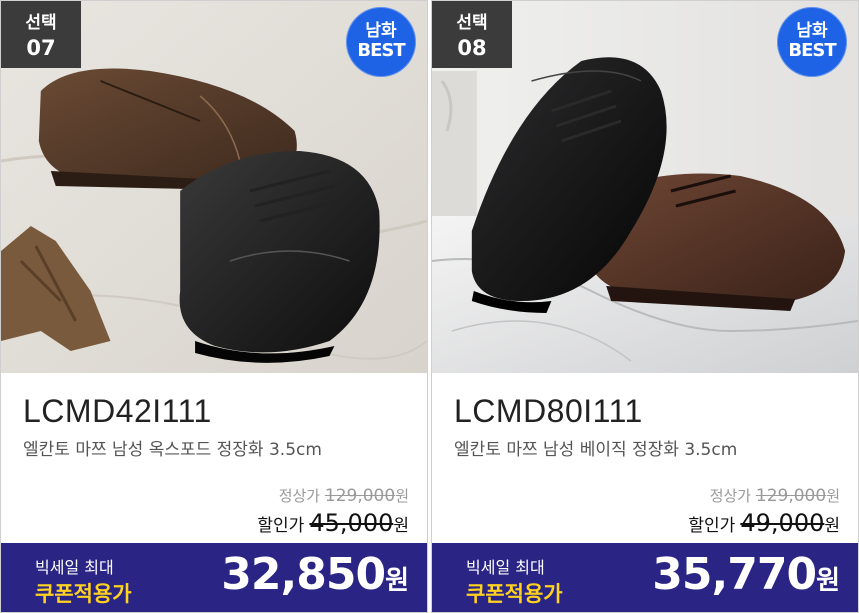 This screenshot has height=613, width=859. What do you see at coordinates (734, 574) in the screenshot?
I see `coupon-price-value: 35,770` at bounding box center [734, 574].